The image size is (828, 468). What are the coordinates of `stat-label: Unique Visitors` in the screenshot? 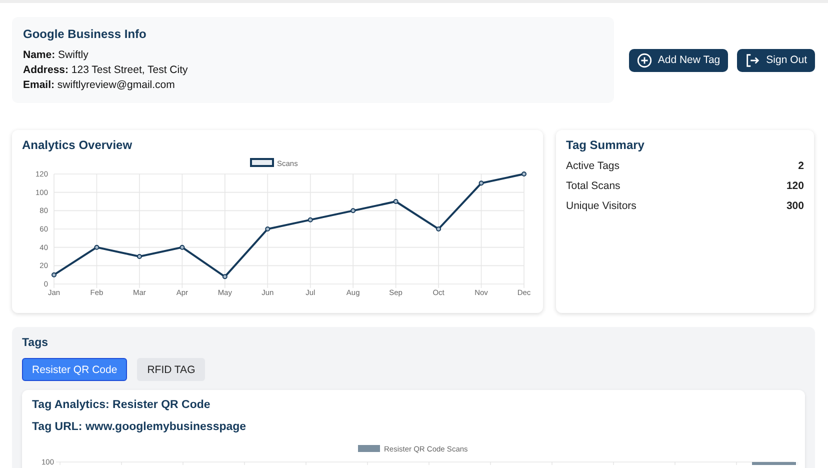 It's located at (601, 206).